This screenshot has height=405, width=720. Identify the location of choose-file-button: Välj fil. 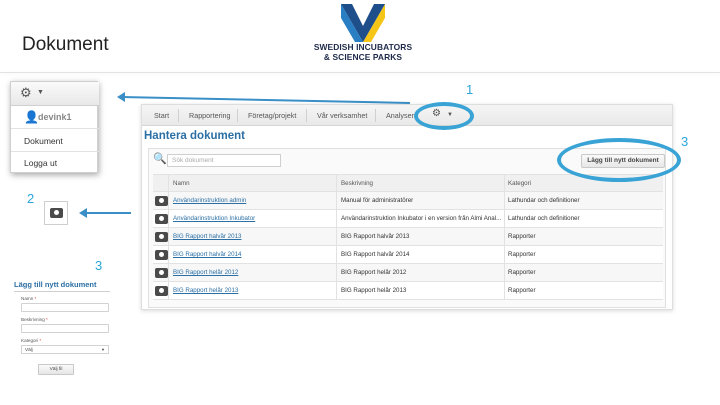
(56, 369).